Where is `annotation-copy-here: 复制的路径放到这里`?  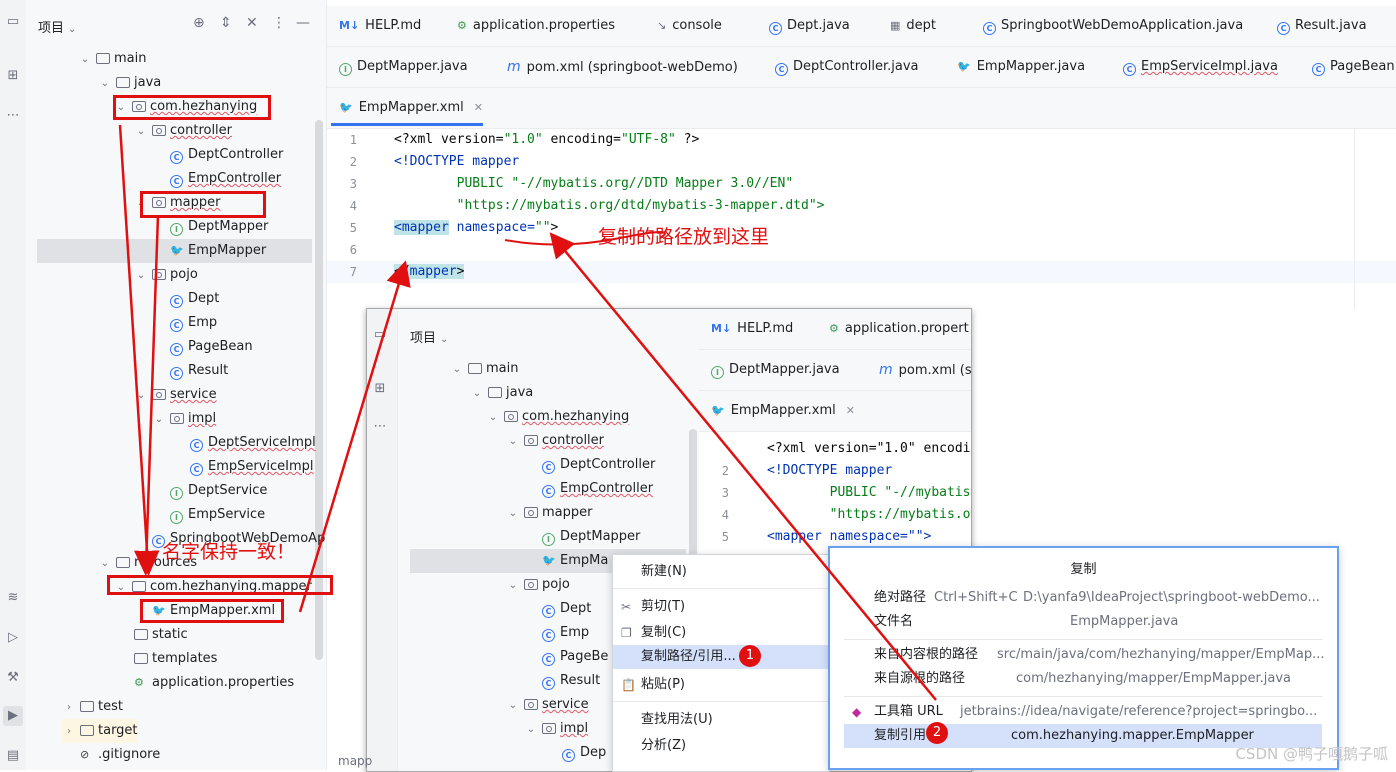 annotation-copy-here: 复制的路径放到这里 is located at coordinates (684, 237).